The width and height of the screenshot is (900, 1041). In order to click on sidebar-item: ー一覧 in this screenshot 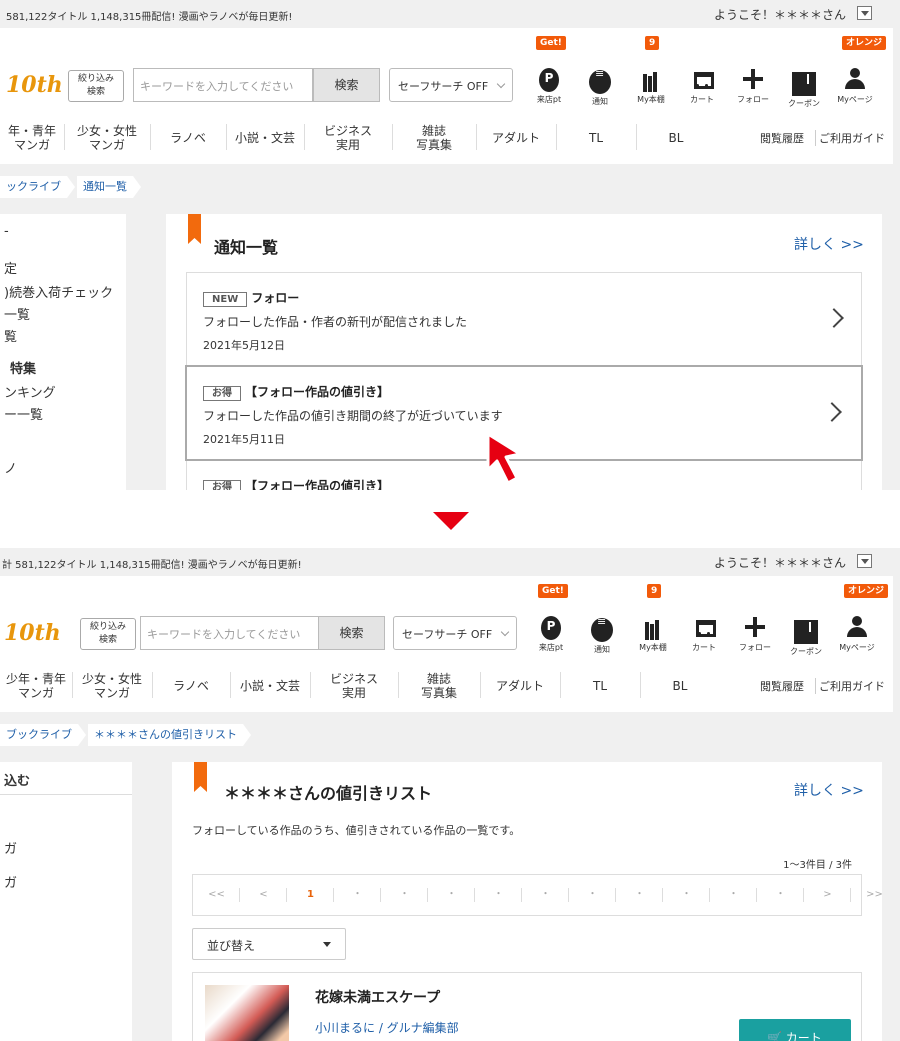, I will do `click(23, 413)`.